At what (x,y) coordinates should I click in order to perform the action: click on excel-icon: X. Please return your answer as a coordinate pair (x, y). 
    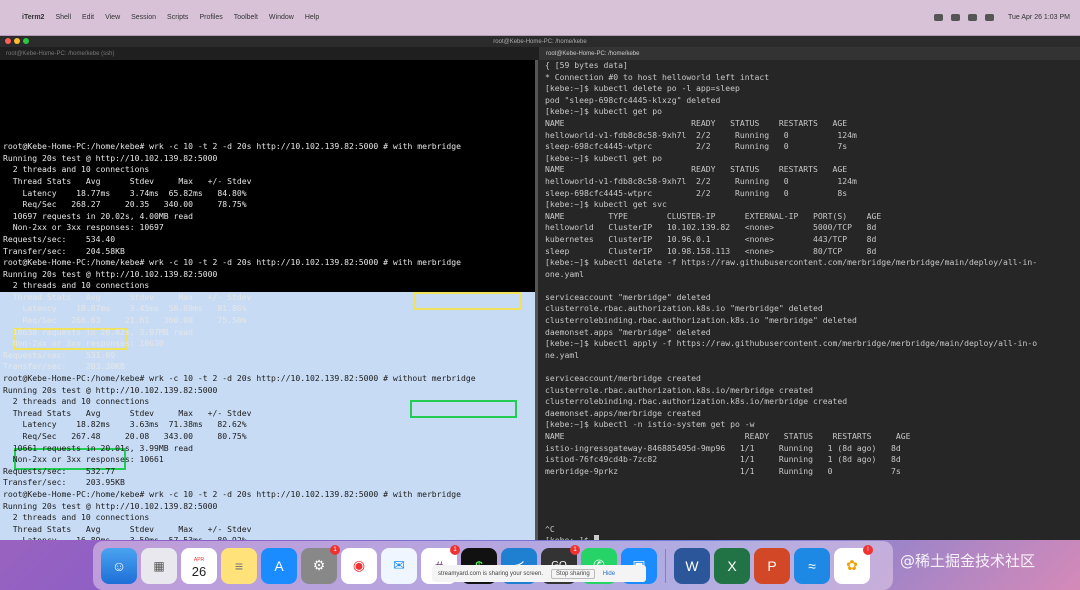
    Looking at the image, I should click on (732, 565).